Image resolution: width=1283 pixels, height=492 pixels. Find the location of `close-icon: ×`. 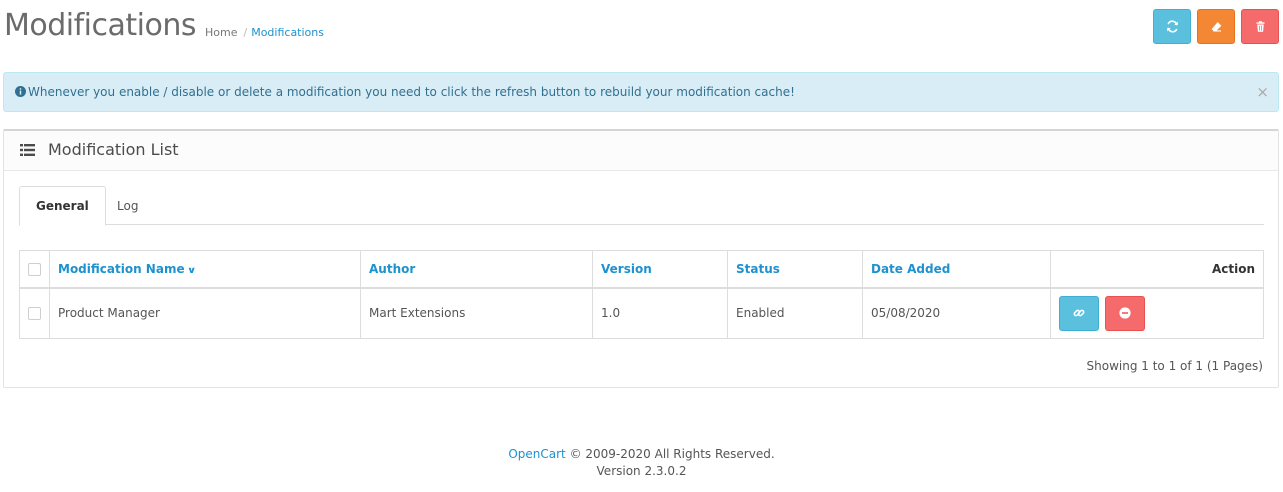

close-icon: × is located at coordinates (1262, 92).